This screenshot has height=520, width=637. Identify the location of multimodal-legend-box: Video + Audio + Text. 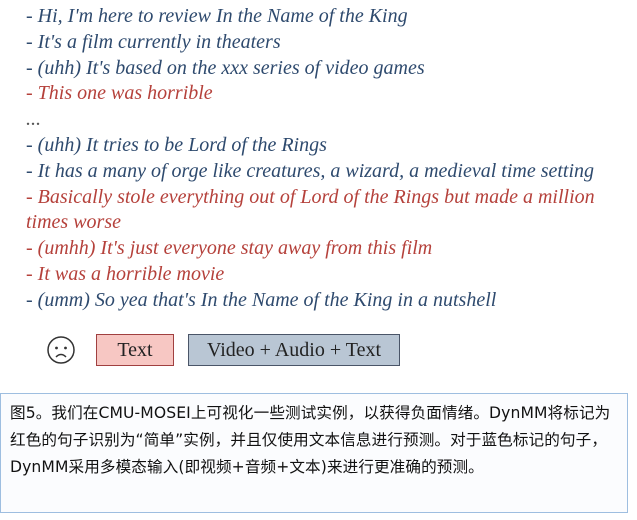
(294, 350).